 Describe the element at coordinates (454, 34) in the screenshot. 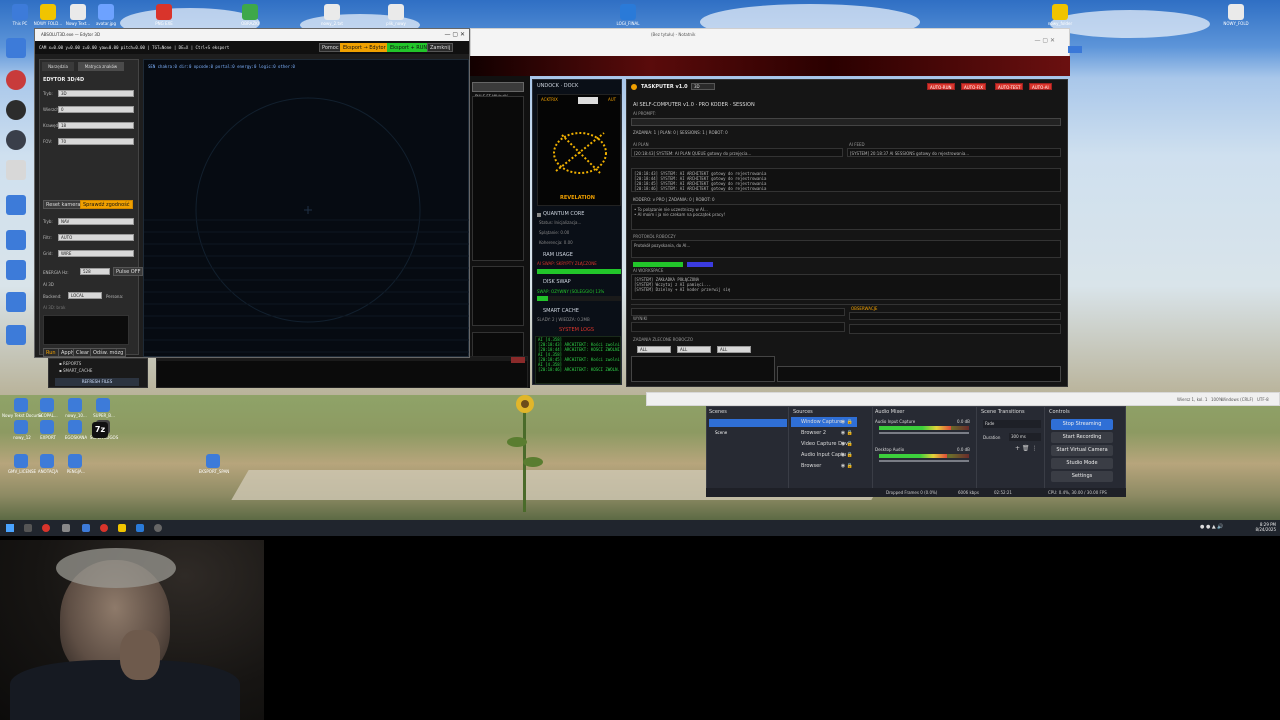

I see `editor-window-controls: — ▢ ✕` at that location.